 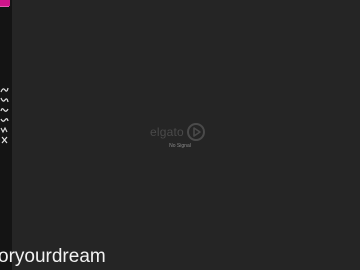 I want to click on logo-text: elgato, so click(x=167, y=132).